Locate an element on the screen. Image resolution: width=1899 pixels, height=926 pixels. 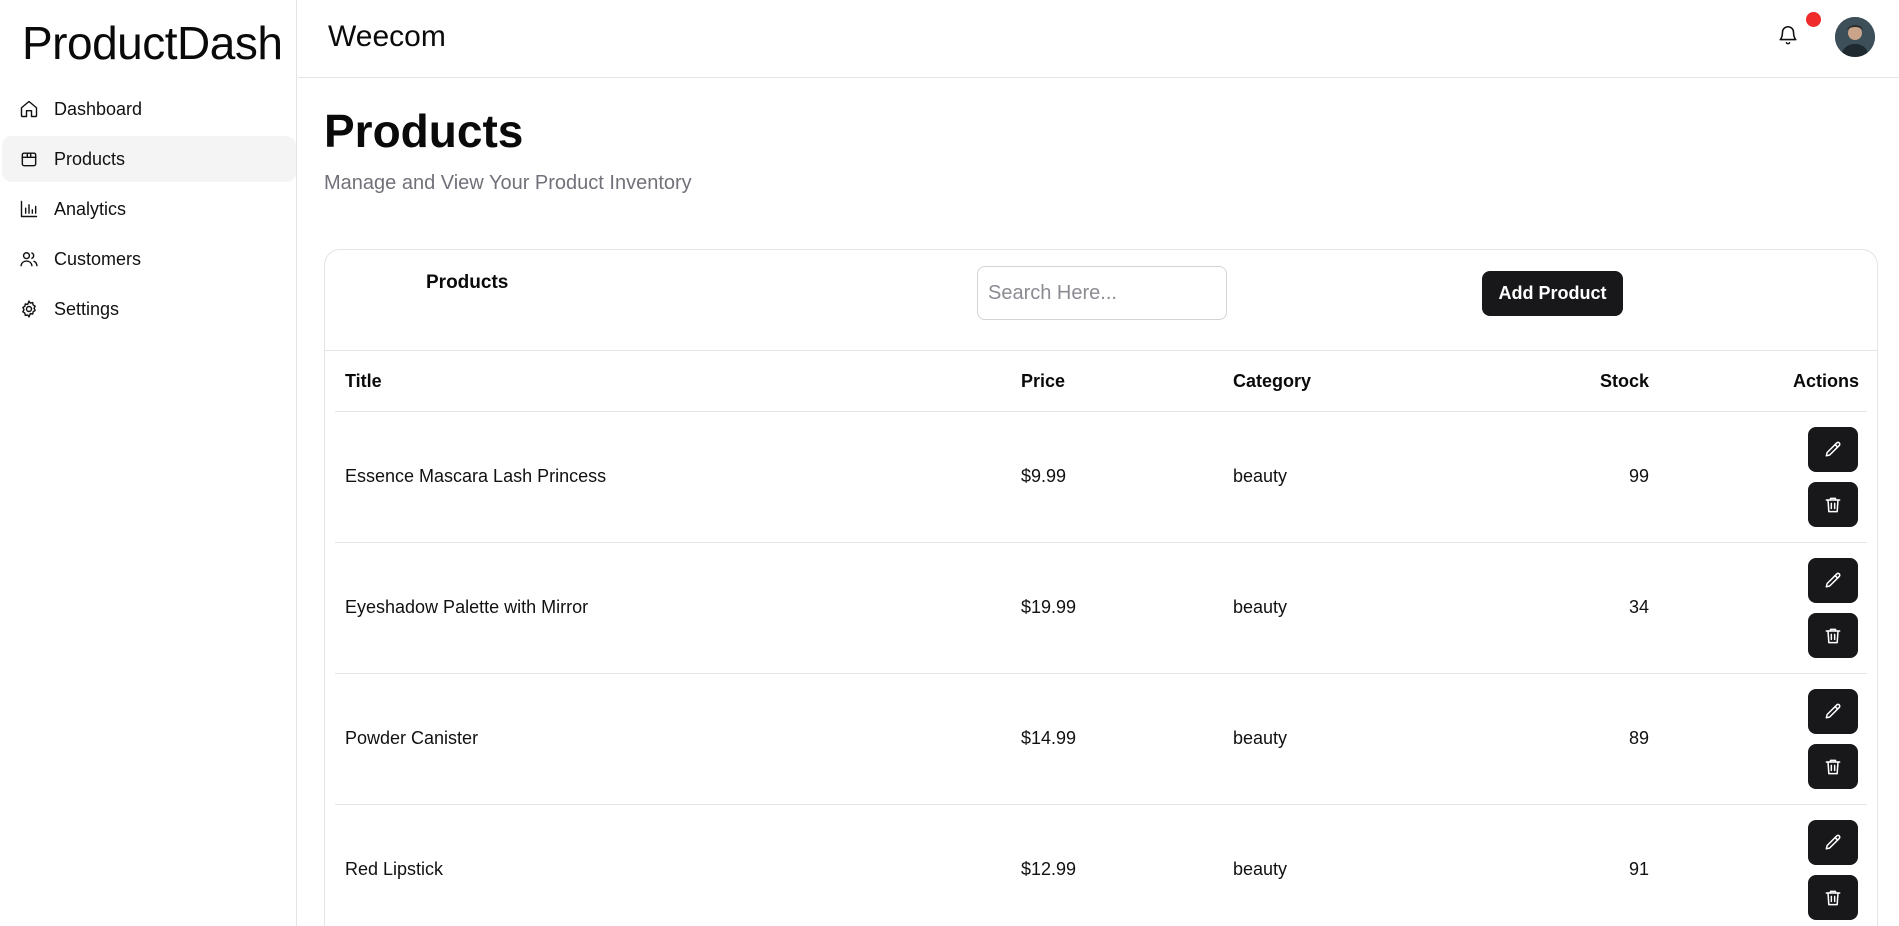
card-title: Products is located at coordinates (467, 282).